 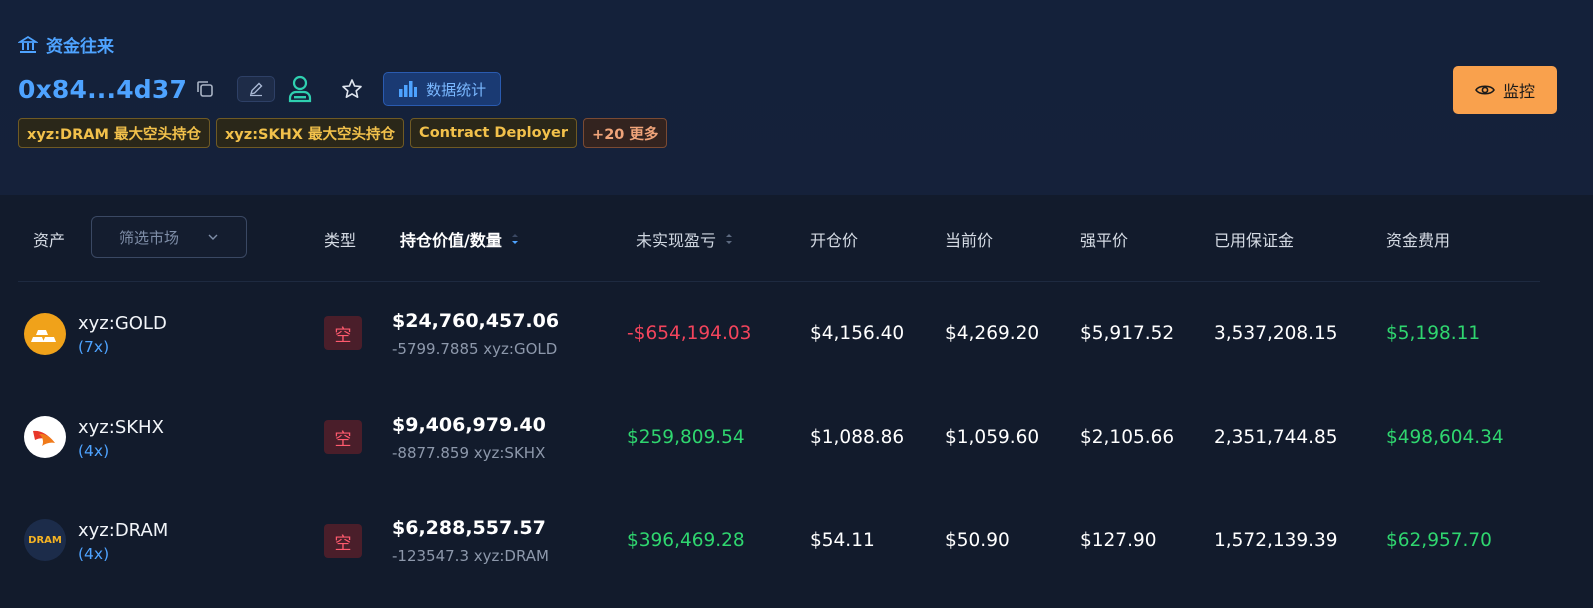 I want to click on copy-icon, so click(x=205, y=89).